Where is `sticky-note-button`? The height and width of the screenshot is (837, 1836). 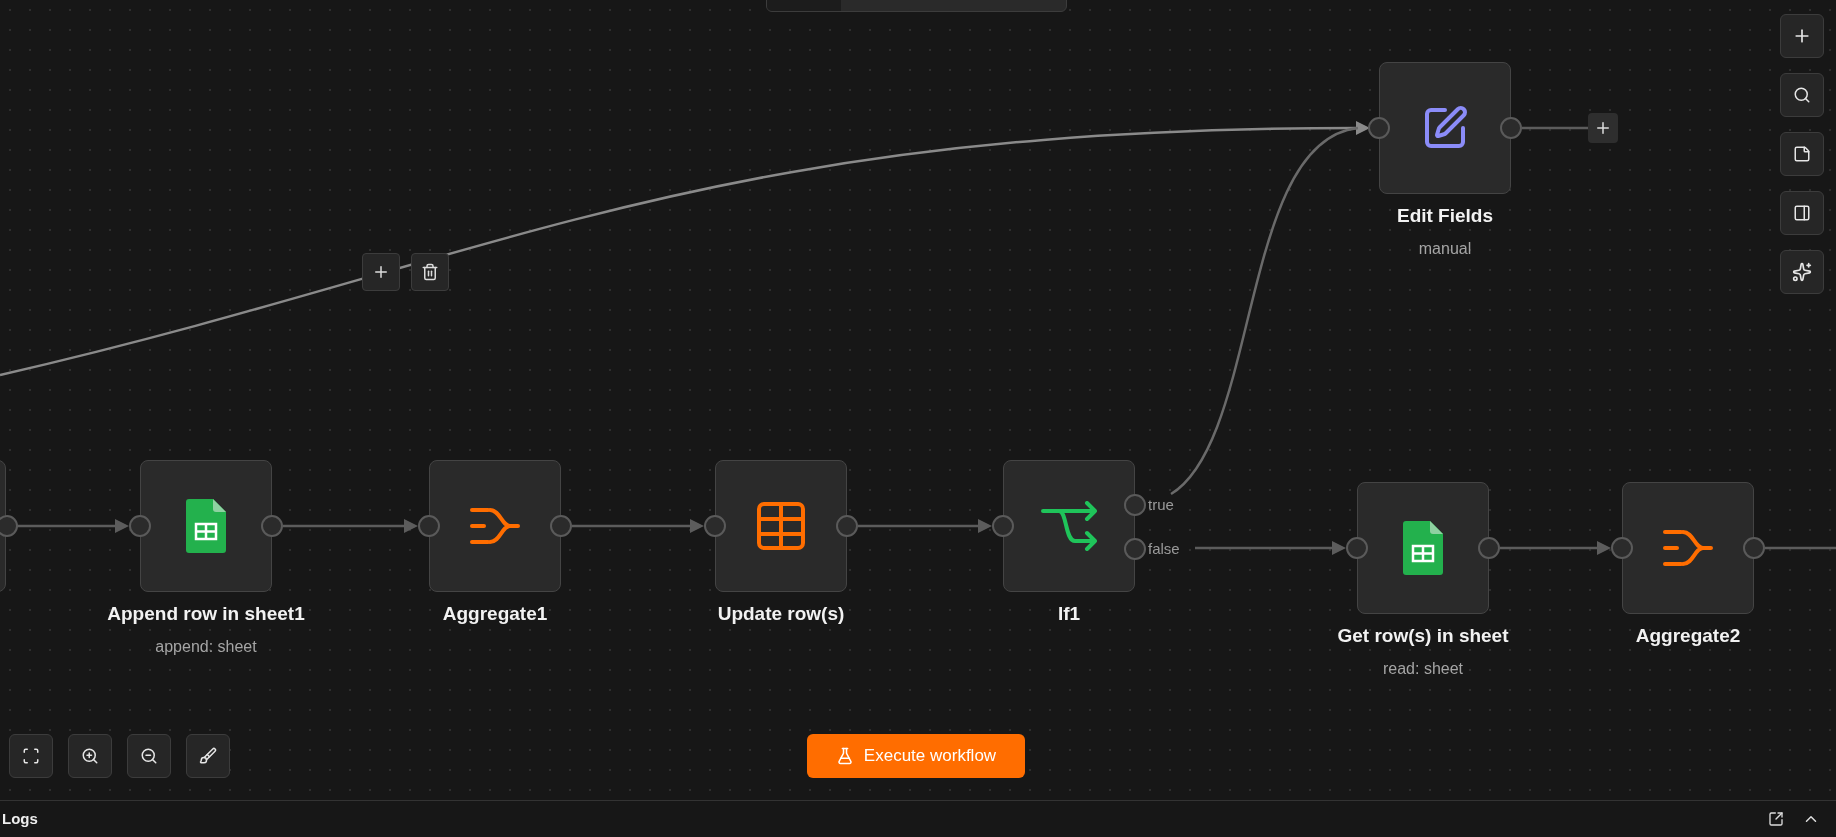
sticky-note-button is located at coordinates (1802, 154).